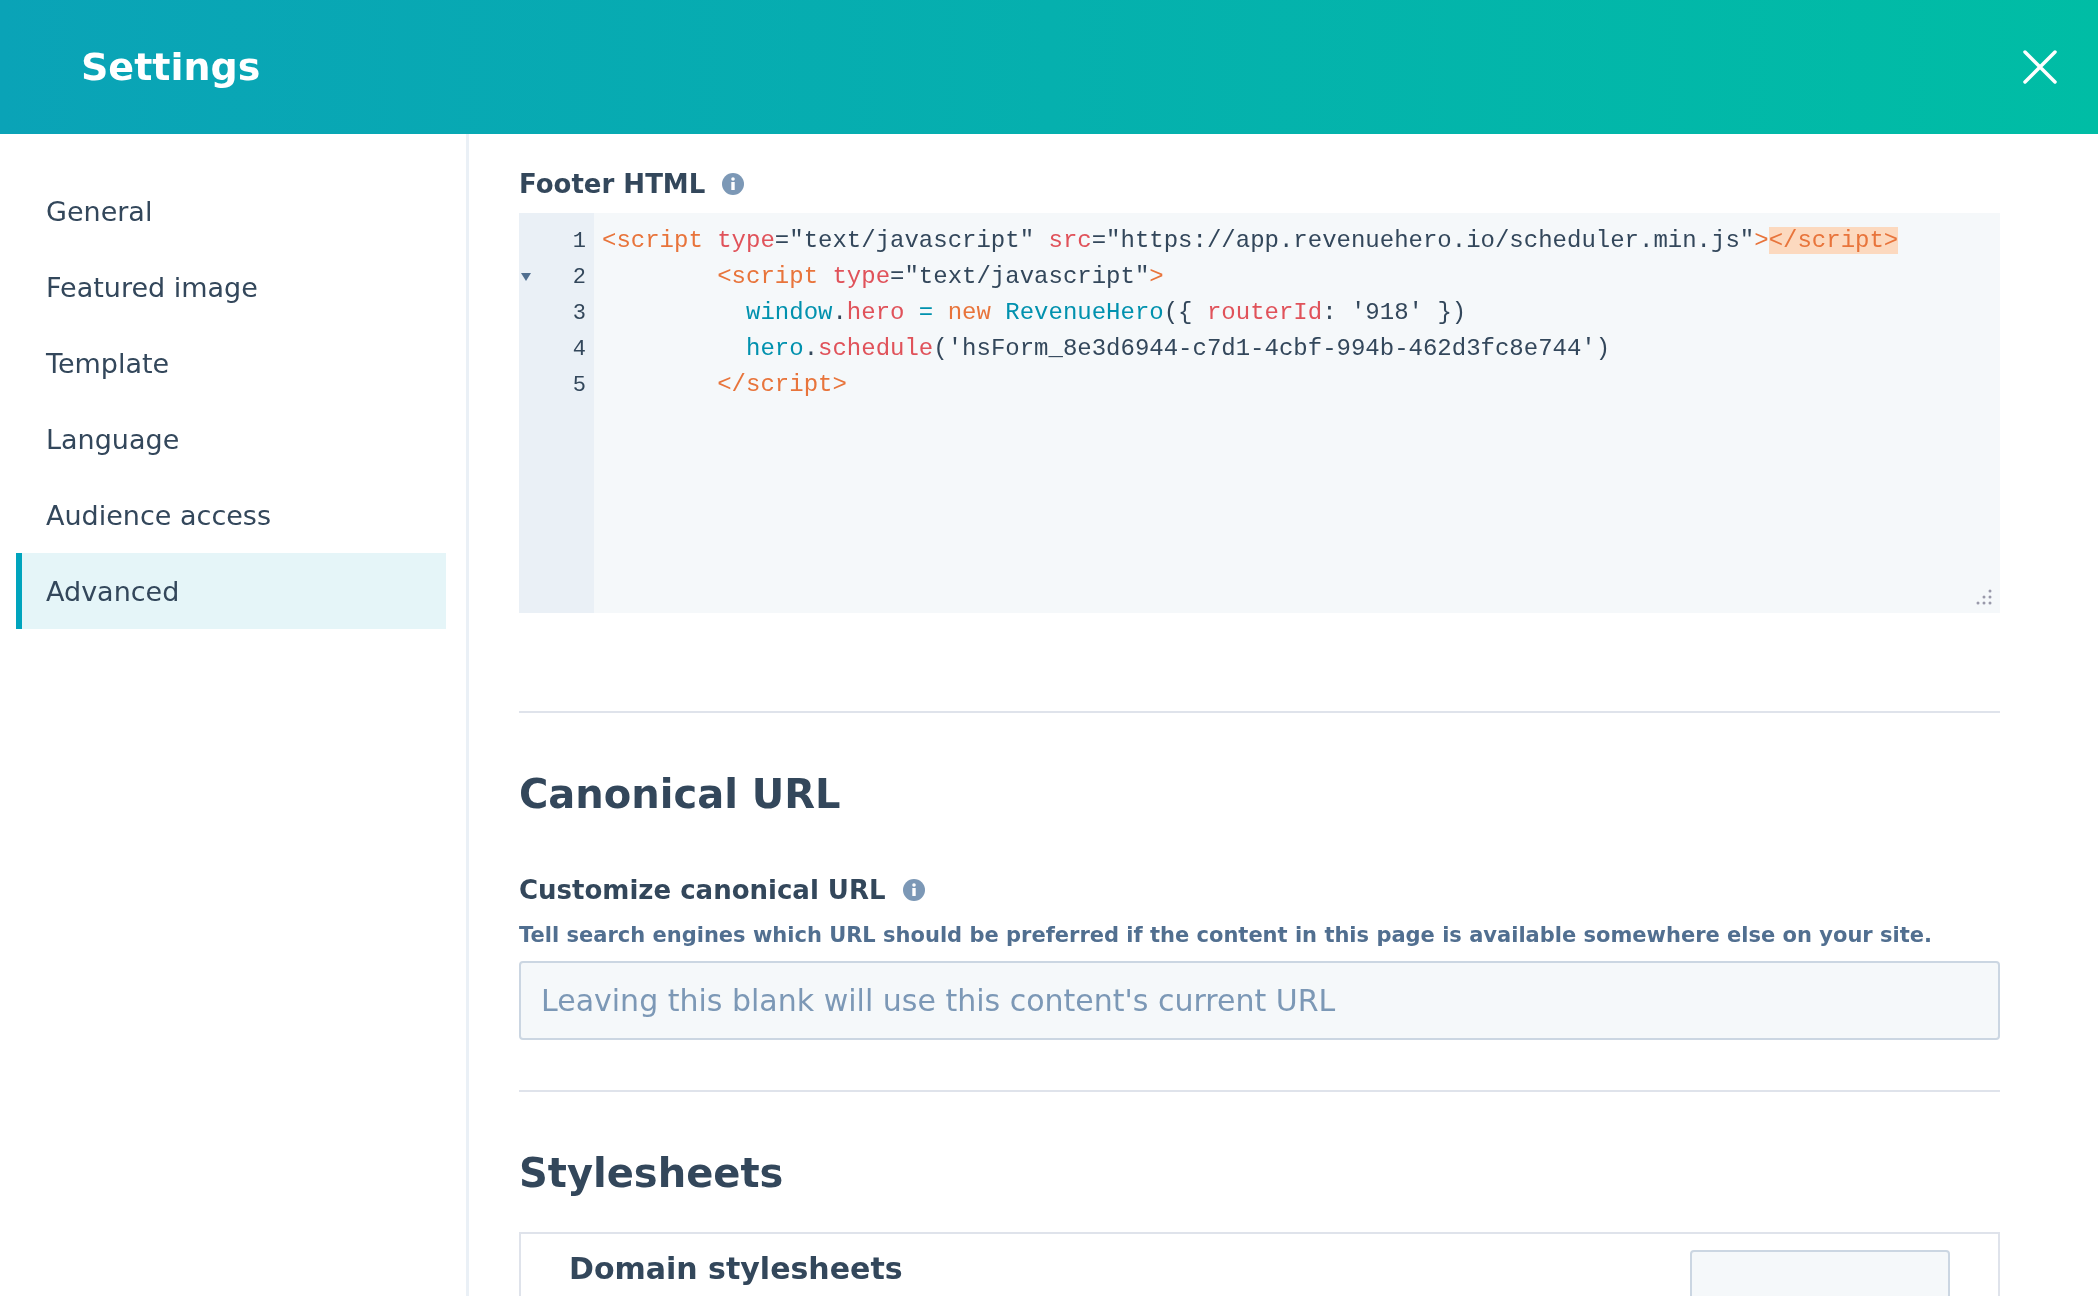  I want to click on close-icon, so click(2040, 67).